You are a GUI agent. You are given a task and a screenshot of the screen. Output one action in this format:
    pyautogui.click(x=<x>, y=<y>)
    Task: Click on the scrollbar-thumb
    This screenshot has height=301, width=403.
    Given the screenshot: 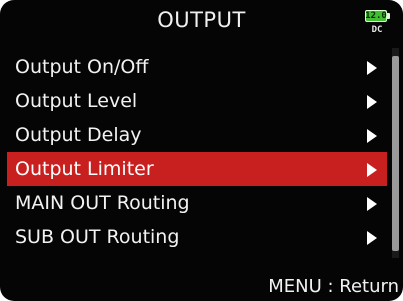 What is the action you would take?
    pyautogui.click(x=395, y=153)
    